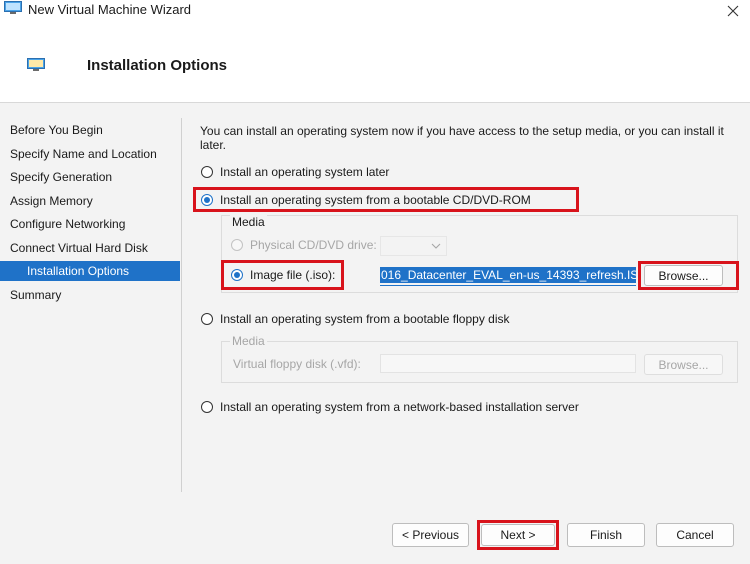  What do you see at coordinates (695, 535) in the screenshot?
I see `cancel-button: Cancel` at bounding box center [695, 535].